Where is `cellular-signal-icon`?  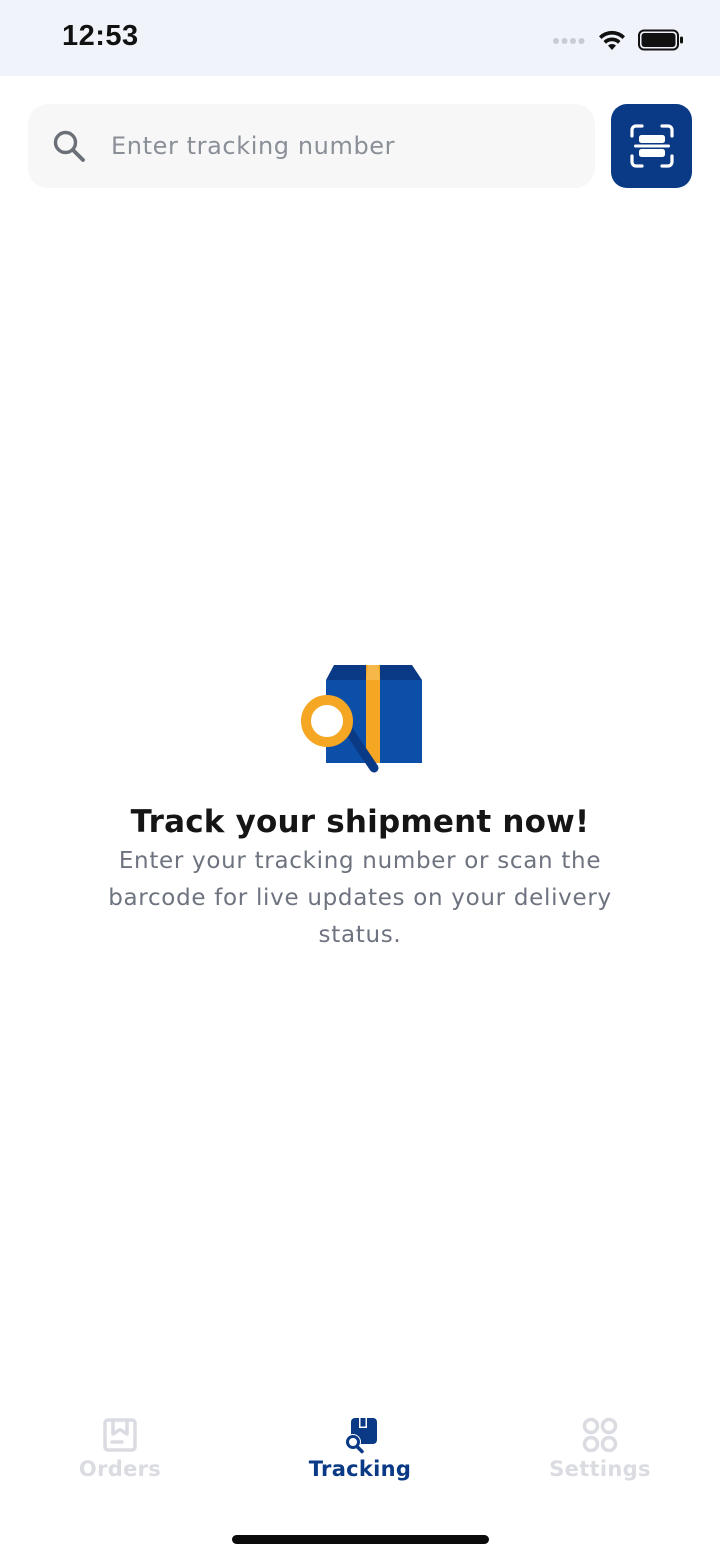 cellular-signal-icon is located at coordinates (569, 41).